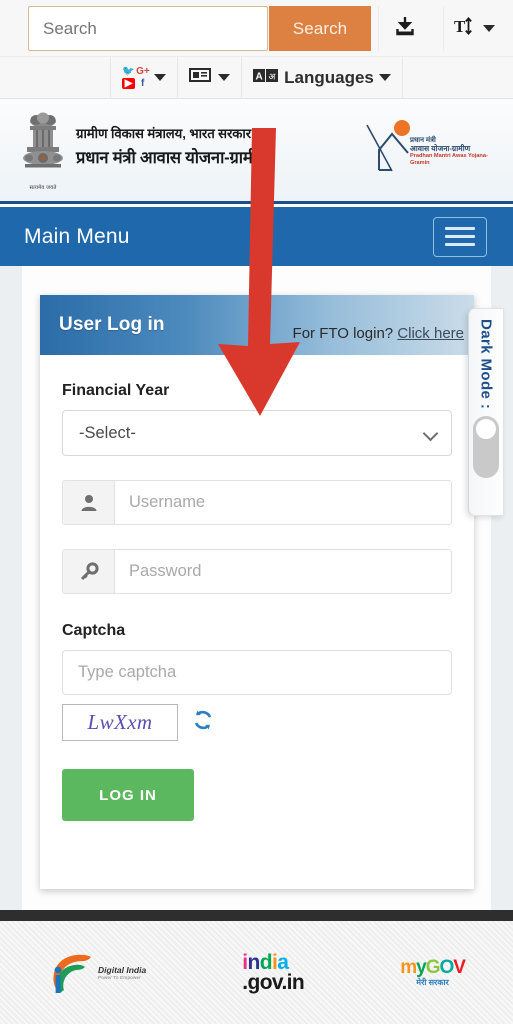 This screenshot has width=513, height=1024. What do you see at coordinates (167, 502) in the screenshot?
I see `username-placeholder: Username` at bounding box center [167, 502].